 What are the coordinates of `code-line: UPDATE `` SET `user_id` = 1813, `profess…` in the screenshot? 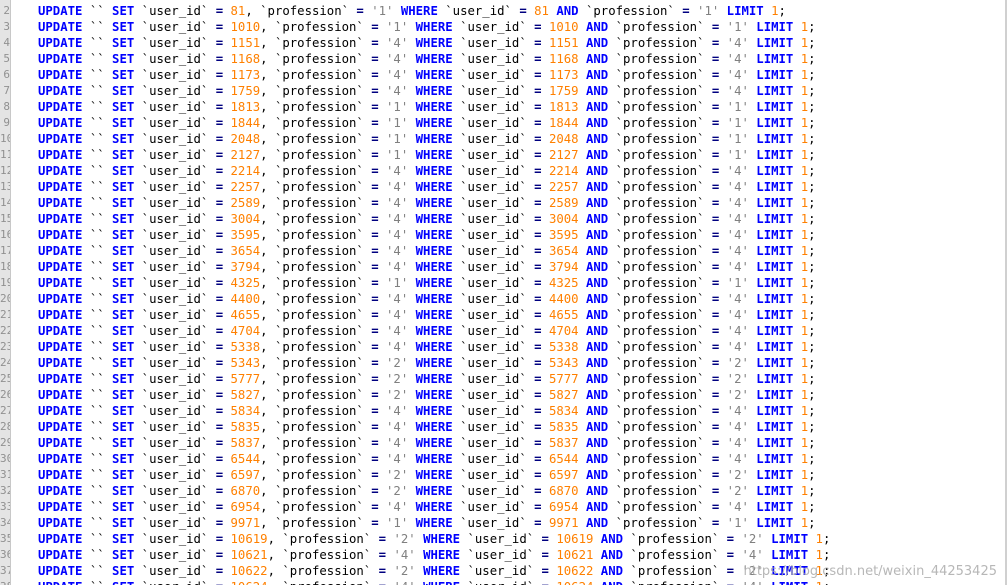 It's located at (427, 107).